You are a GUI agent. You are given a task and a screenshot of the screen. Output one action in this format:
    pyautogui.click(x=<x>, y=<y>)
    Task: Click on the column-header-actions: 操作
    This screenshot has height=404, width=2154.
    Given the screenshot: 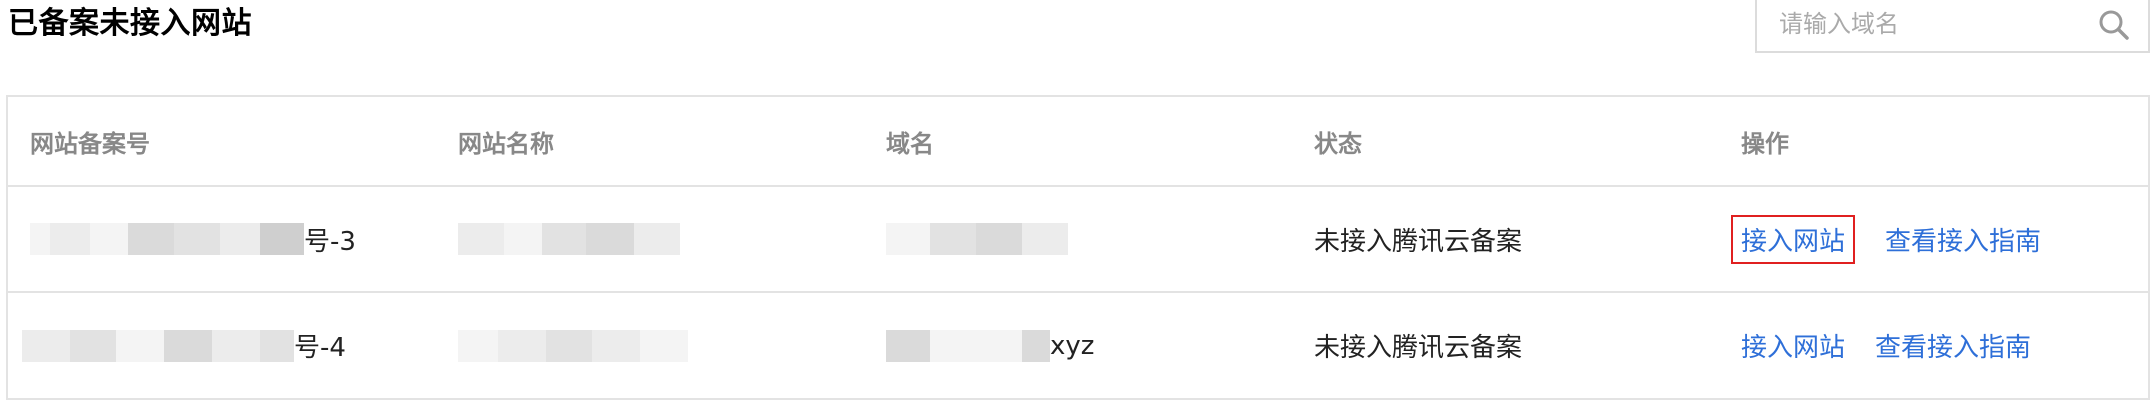 What is the action you would take?
    pyautogui.click(x=1765, y=143)
    